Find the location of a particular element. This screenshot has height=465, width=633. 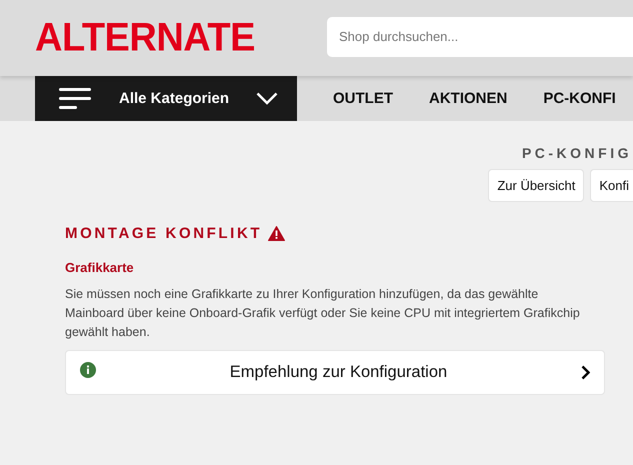

nav-link: PC-KONFI is located at coordinates (579, 98).